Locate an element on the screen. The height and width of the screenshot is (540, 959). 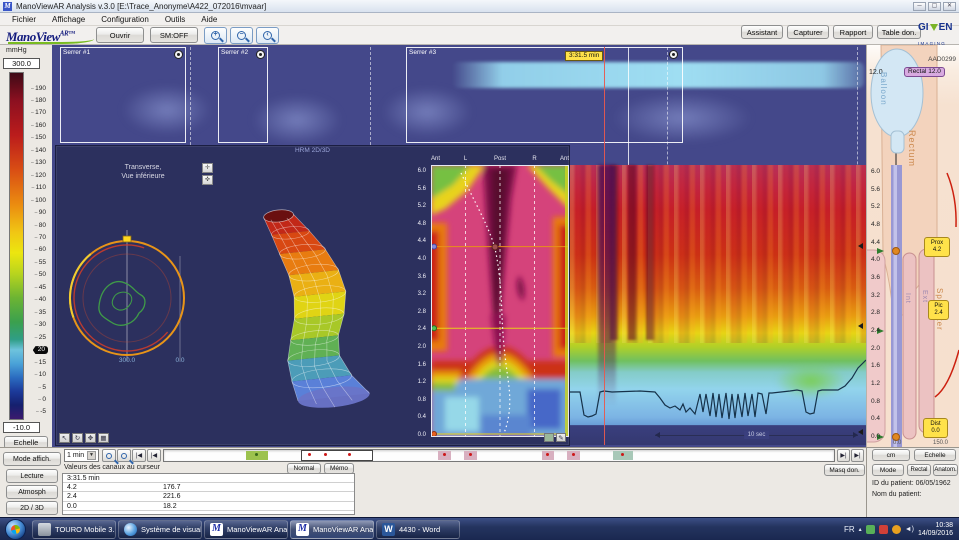
orientation-axes-icon: ✛ is located at coordinates (207, 168).